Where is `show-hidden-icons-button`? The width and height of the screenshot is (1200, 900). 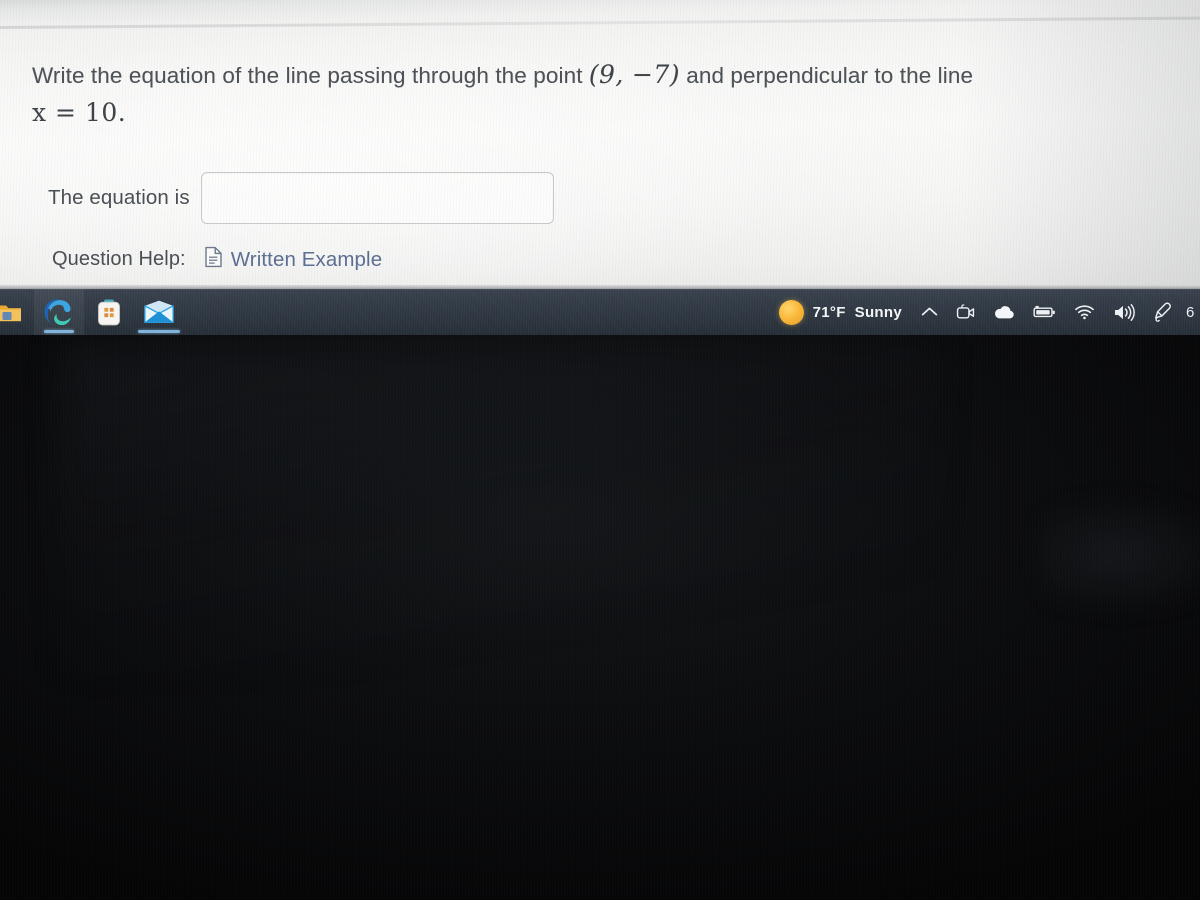 show-hidden-icons-button is located at coordinates (929, 312).